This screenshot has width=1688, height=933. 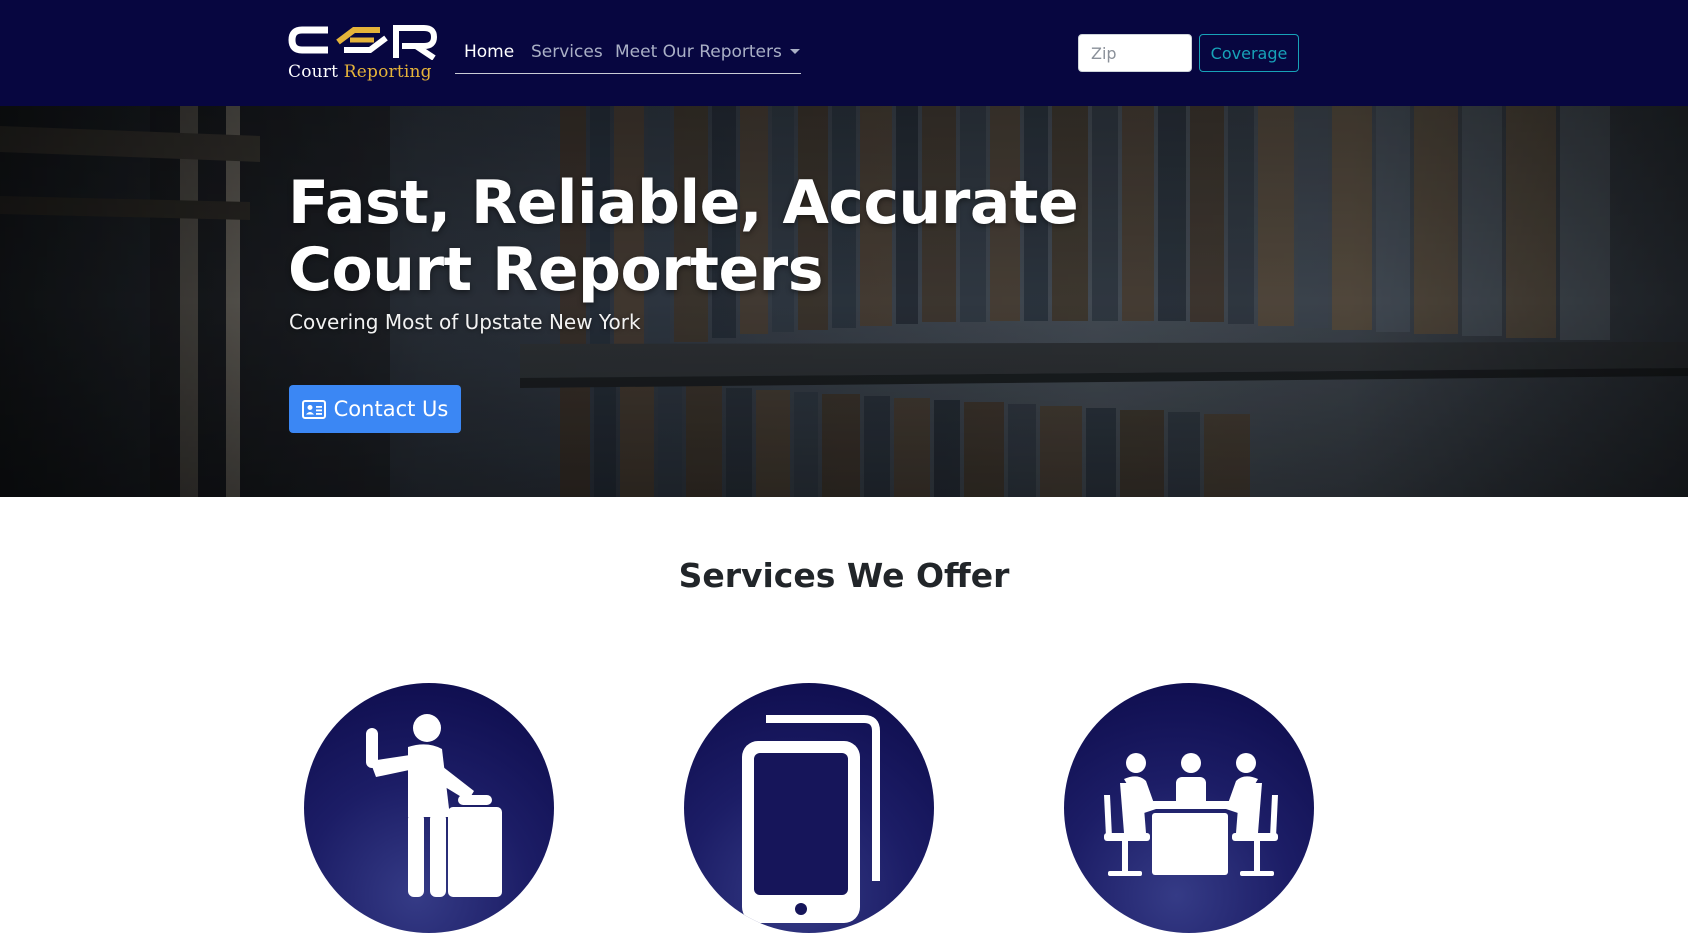 I want to click on address-card-icon, so click(x=313, y=409).